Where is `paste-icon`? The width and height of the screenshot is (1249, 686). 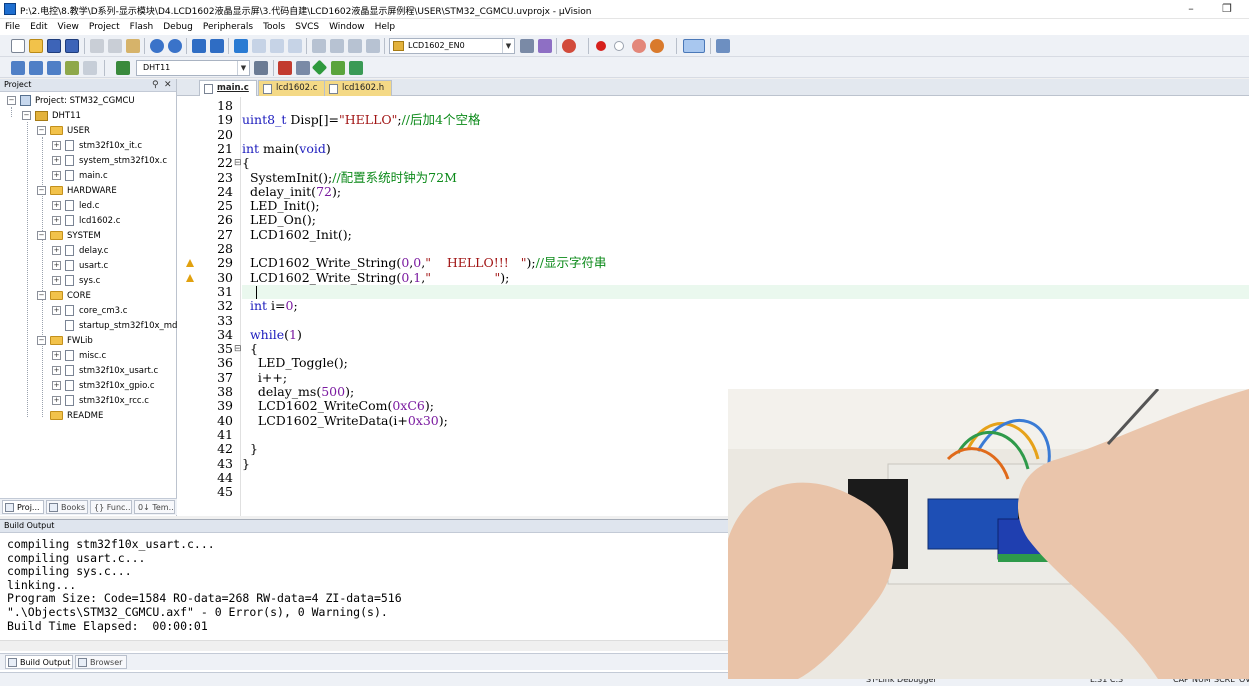
paste-icon is located at coordinates (133, 46).